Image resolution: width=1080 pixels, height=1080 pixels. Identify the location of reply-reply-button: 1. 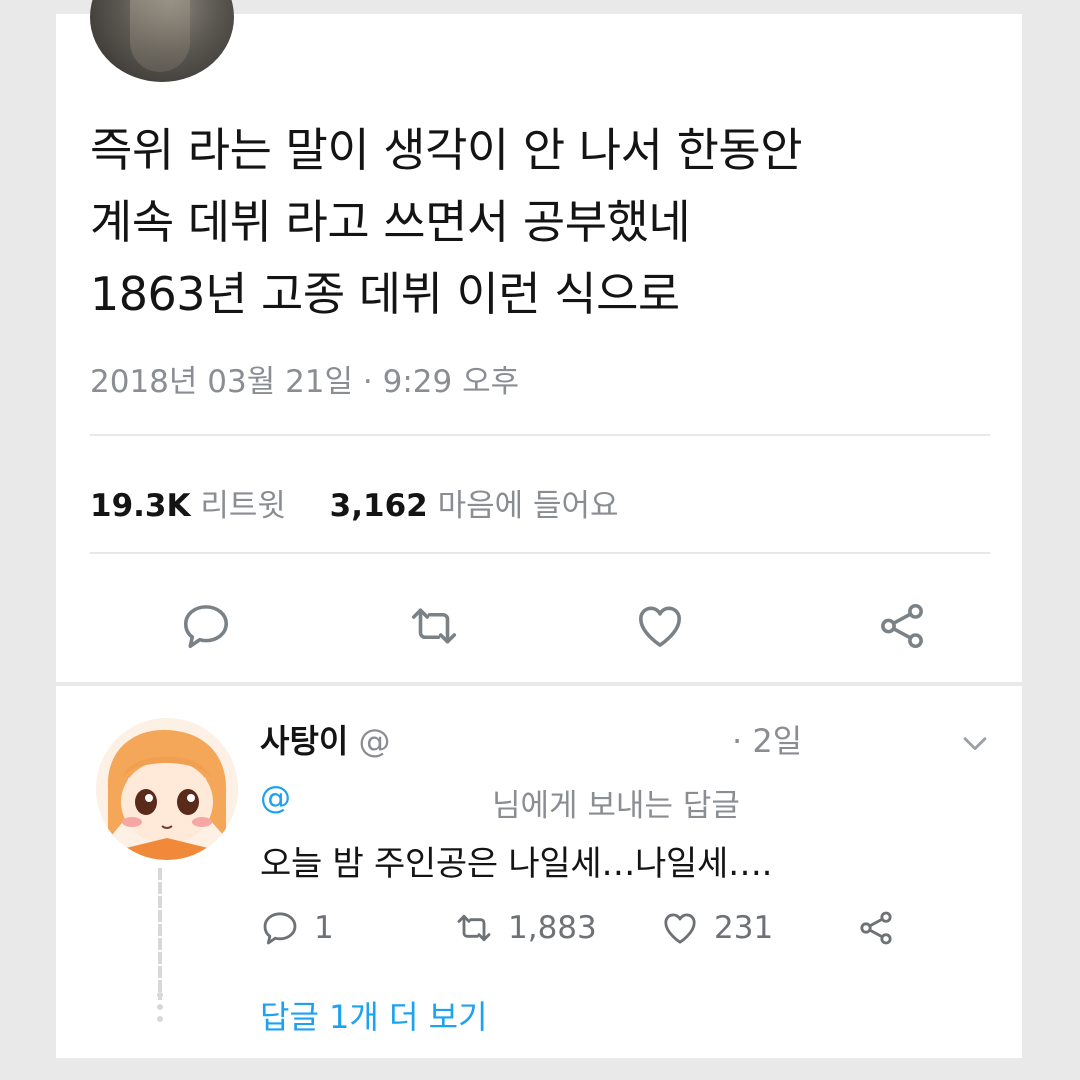
(297, 928).